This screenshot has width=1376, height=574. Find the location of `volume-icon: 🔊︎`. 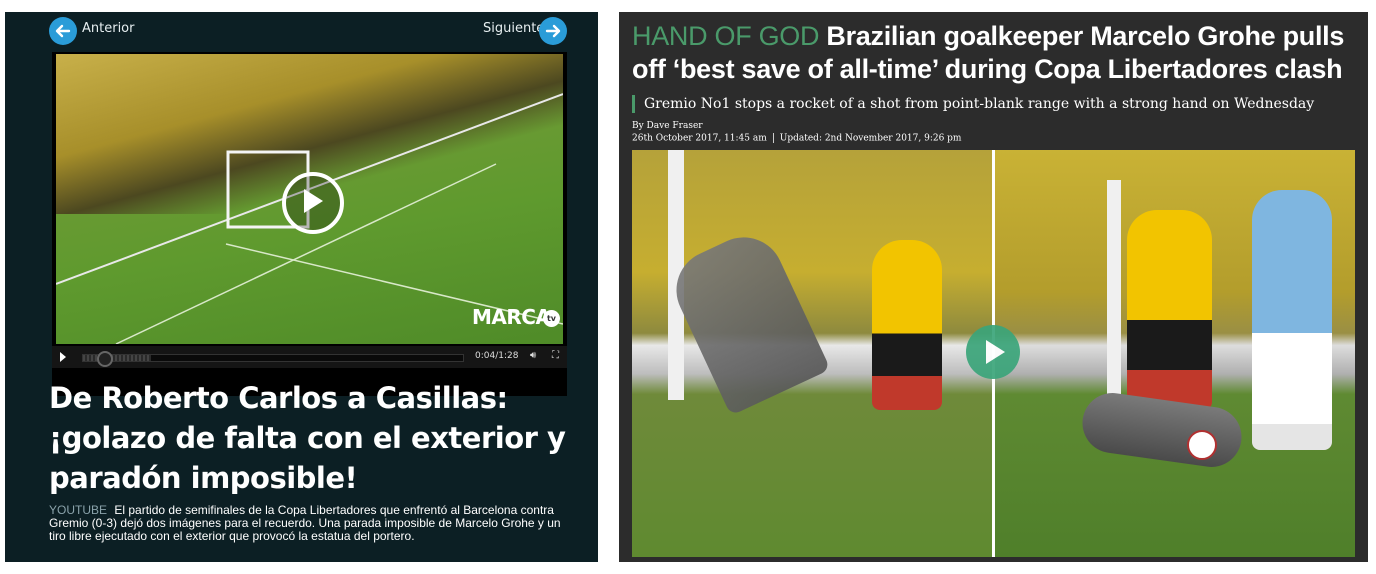

volume-icon: 🔊︎ is located at coordinates (533, 355).